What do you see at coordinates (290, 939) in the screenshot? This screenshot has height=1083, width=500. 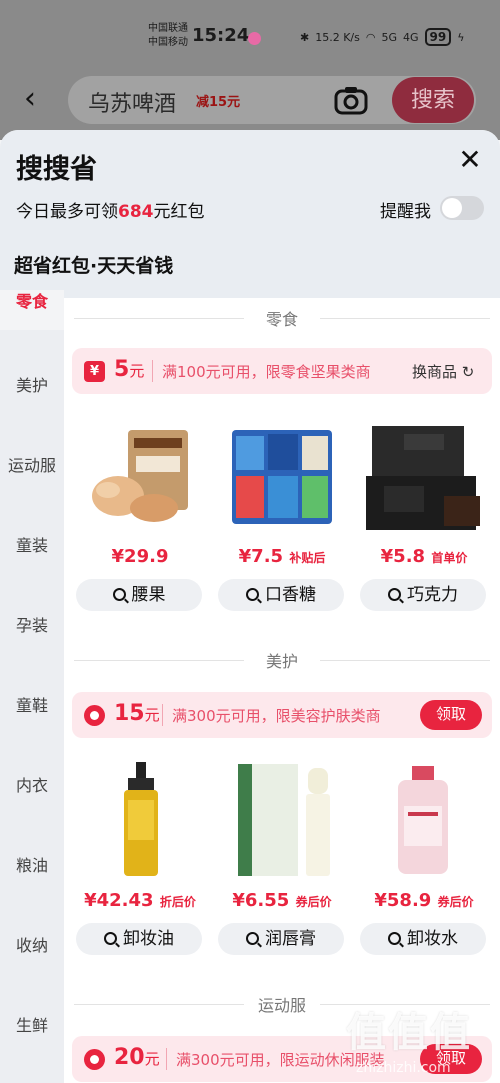 I see `keyword-label: 润唇膏` at bounding box center [290, 939].